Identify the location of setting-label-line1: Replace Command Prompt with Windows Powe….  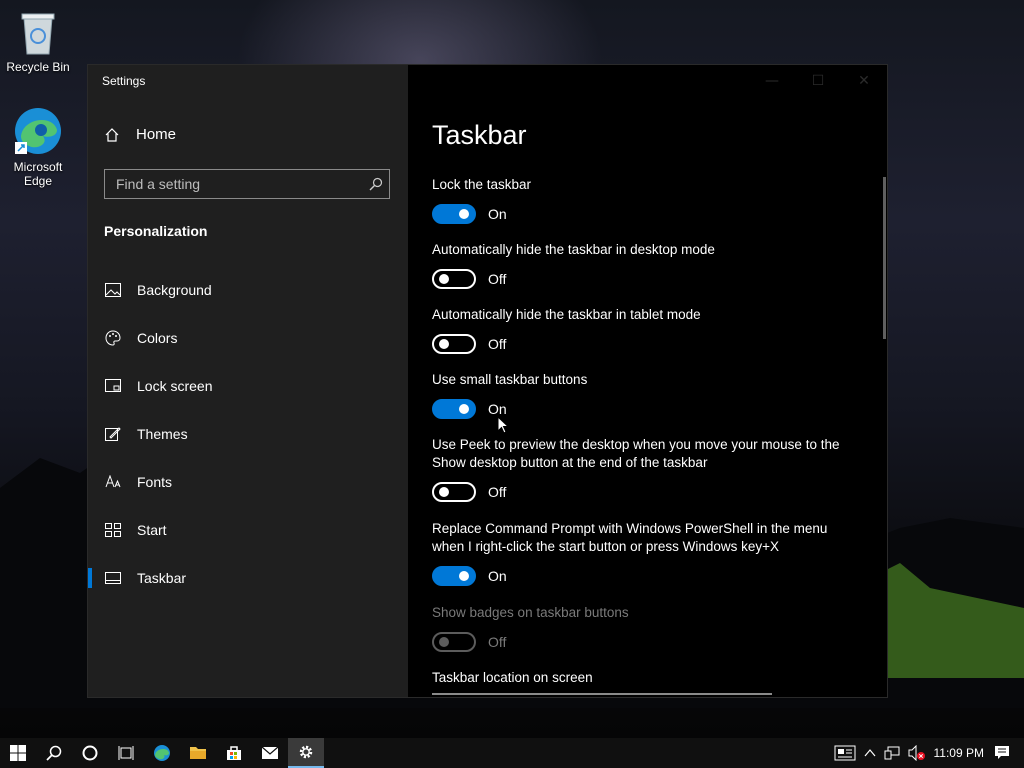
(630, 528).